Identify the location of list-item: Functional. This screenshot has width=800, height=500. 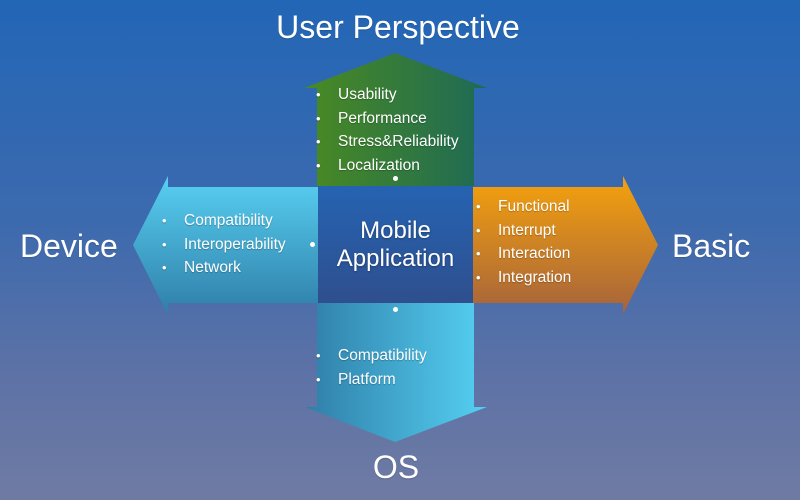
(523, 207).